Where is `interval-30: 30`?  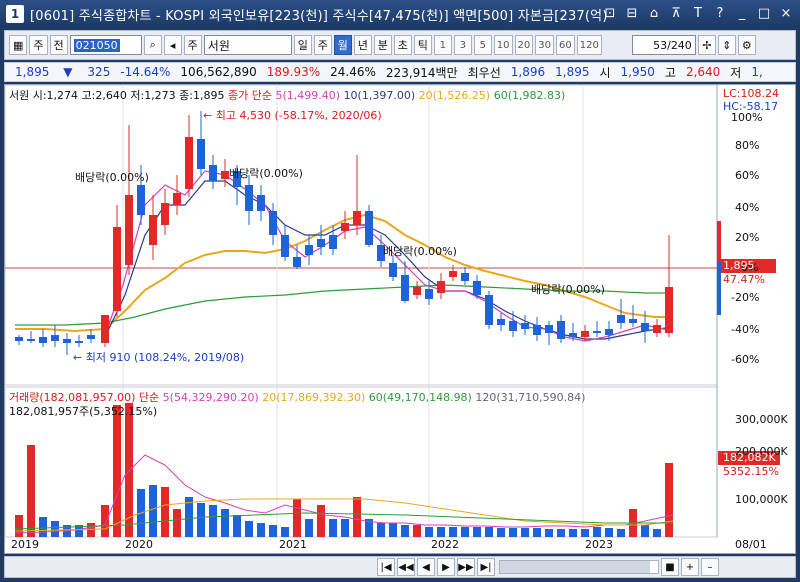
interval-30: 30 is located at coordinates (544, 45).